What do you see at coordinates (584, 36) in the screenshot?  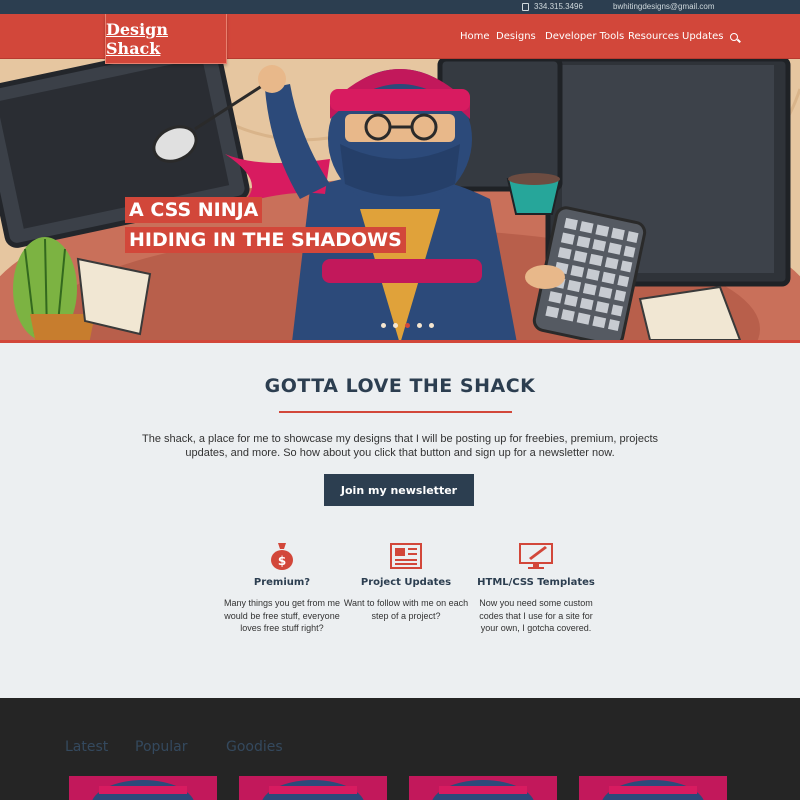 I see `nav-developer-tools: Developer Tools` at bounding box center [584, 36].